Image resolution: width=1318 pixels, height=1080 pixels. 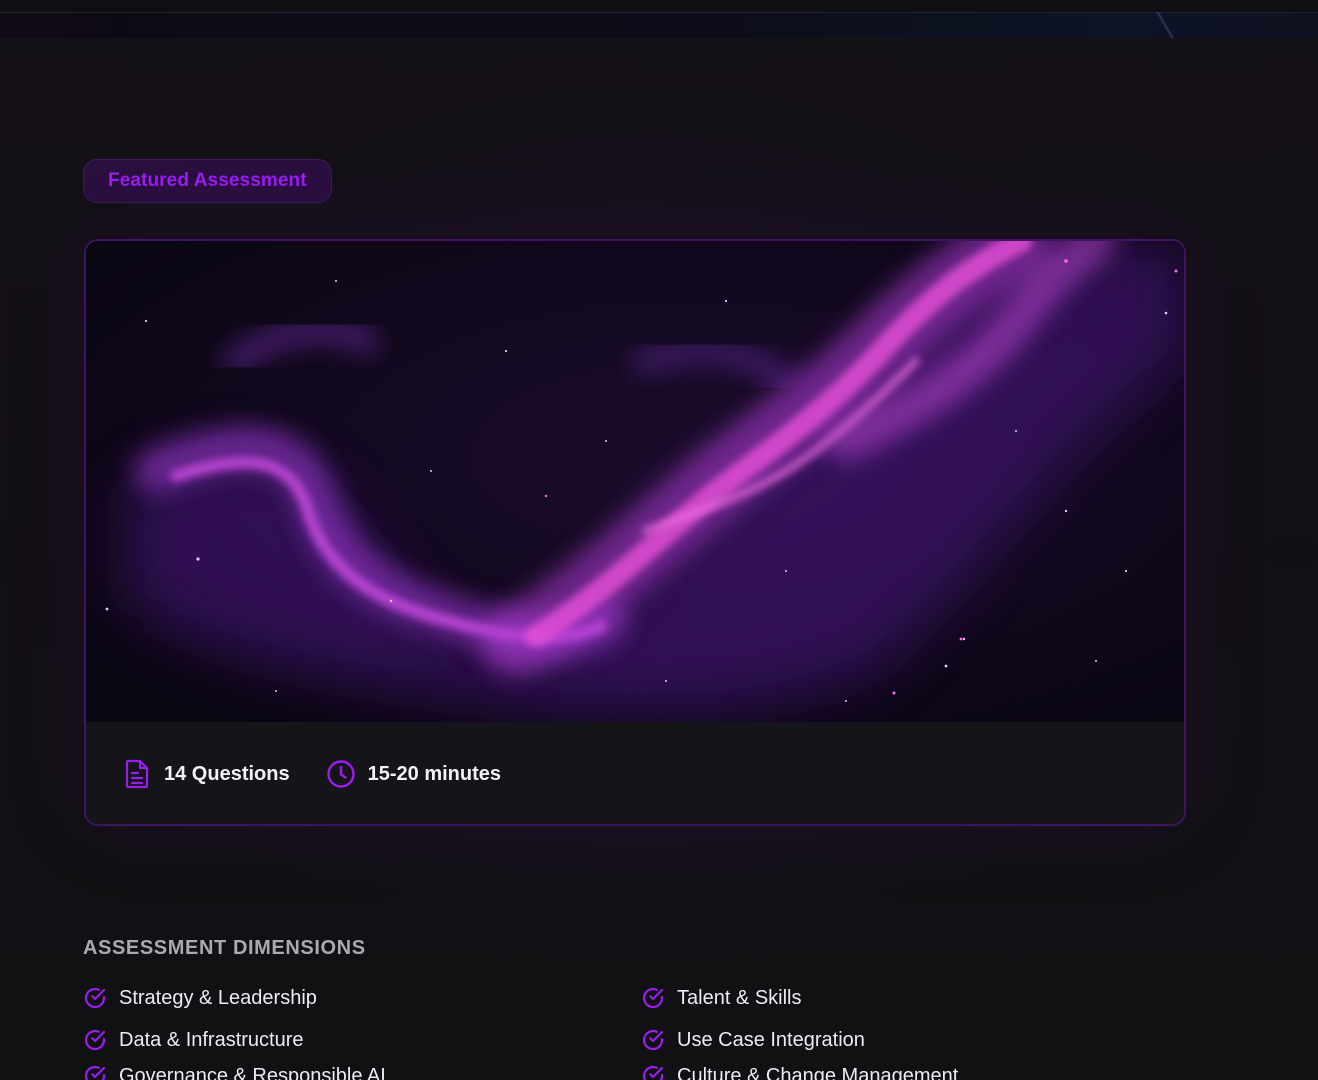 What do you see at coordinates (211, 1039) in the screenshot?
I see `dimension-label: Data & Infrastructure` at bounding box center [211, 1039].